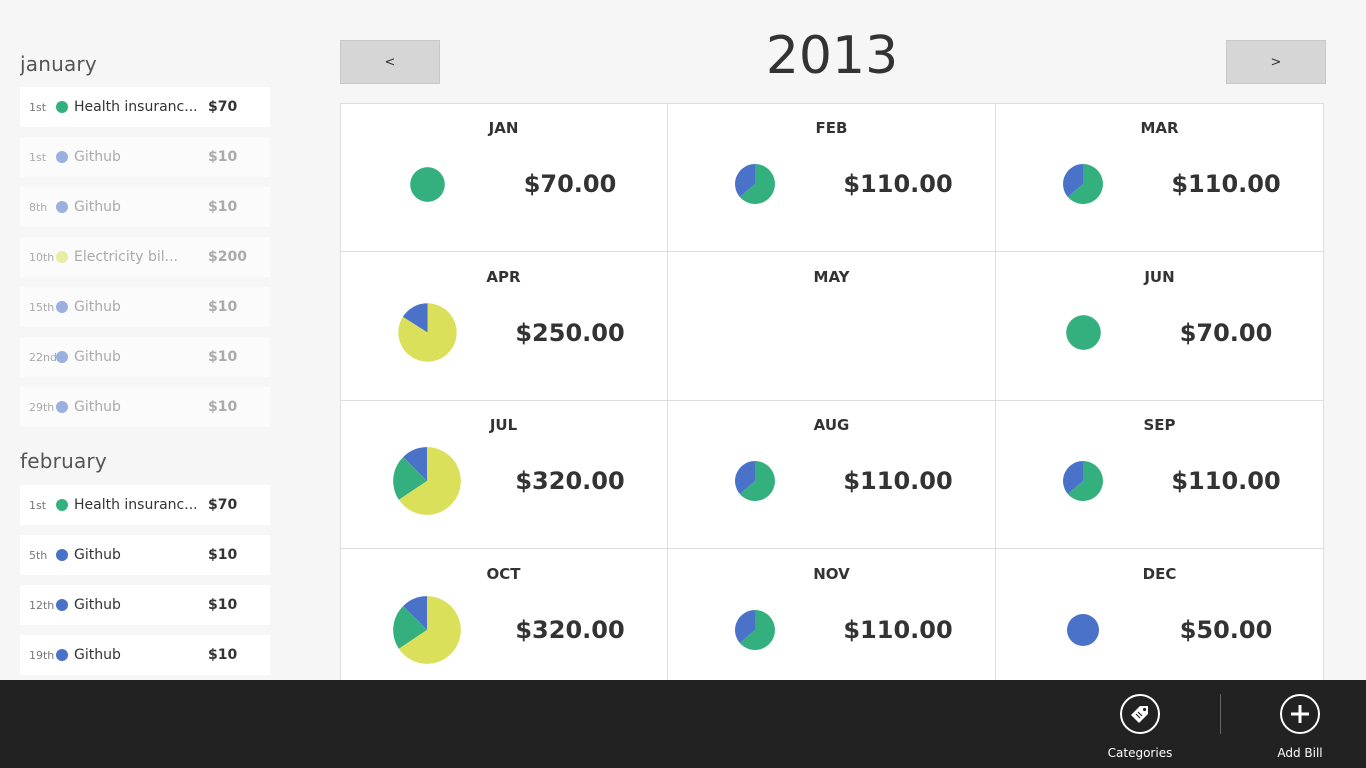  I want to click on prev-year-button: <, so click(390, 62).